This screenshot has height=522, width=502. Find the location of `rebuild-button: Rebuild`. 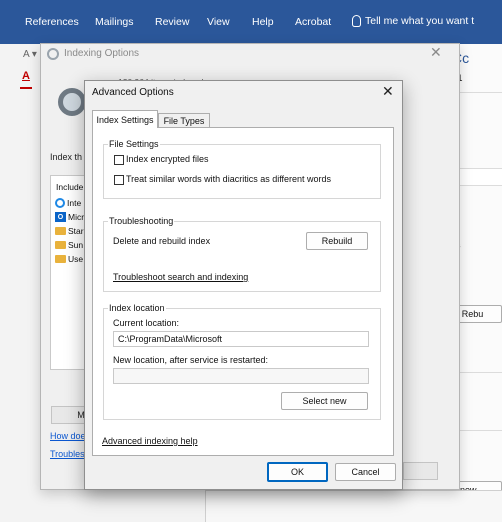

rebuild-button: Rebuild is located at coordinates (337, 241).